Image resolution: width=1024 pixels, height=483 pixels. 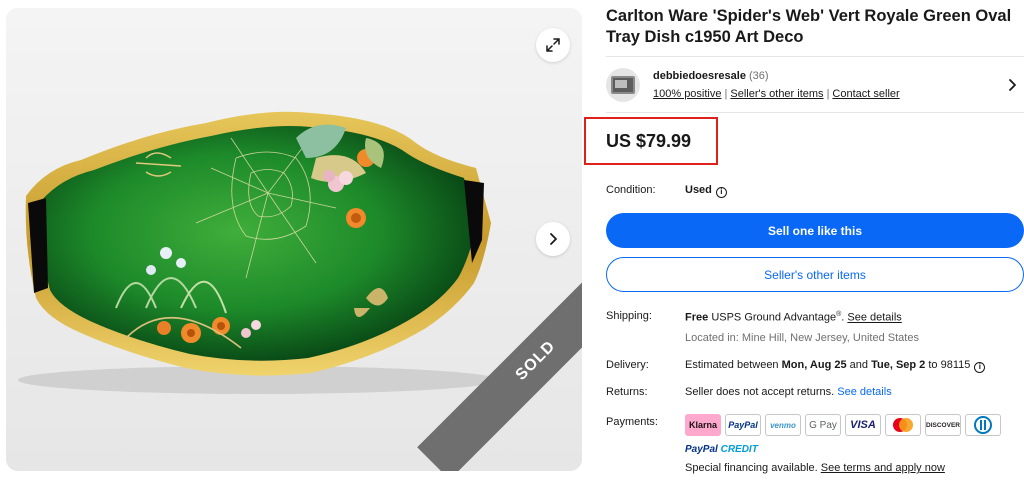 What do you see at coordinates (701, 449) in the screenshot?
I see `paypal-credit-word-1: PayPal` at bounding box center [701, 449].